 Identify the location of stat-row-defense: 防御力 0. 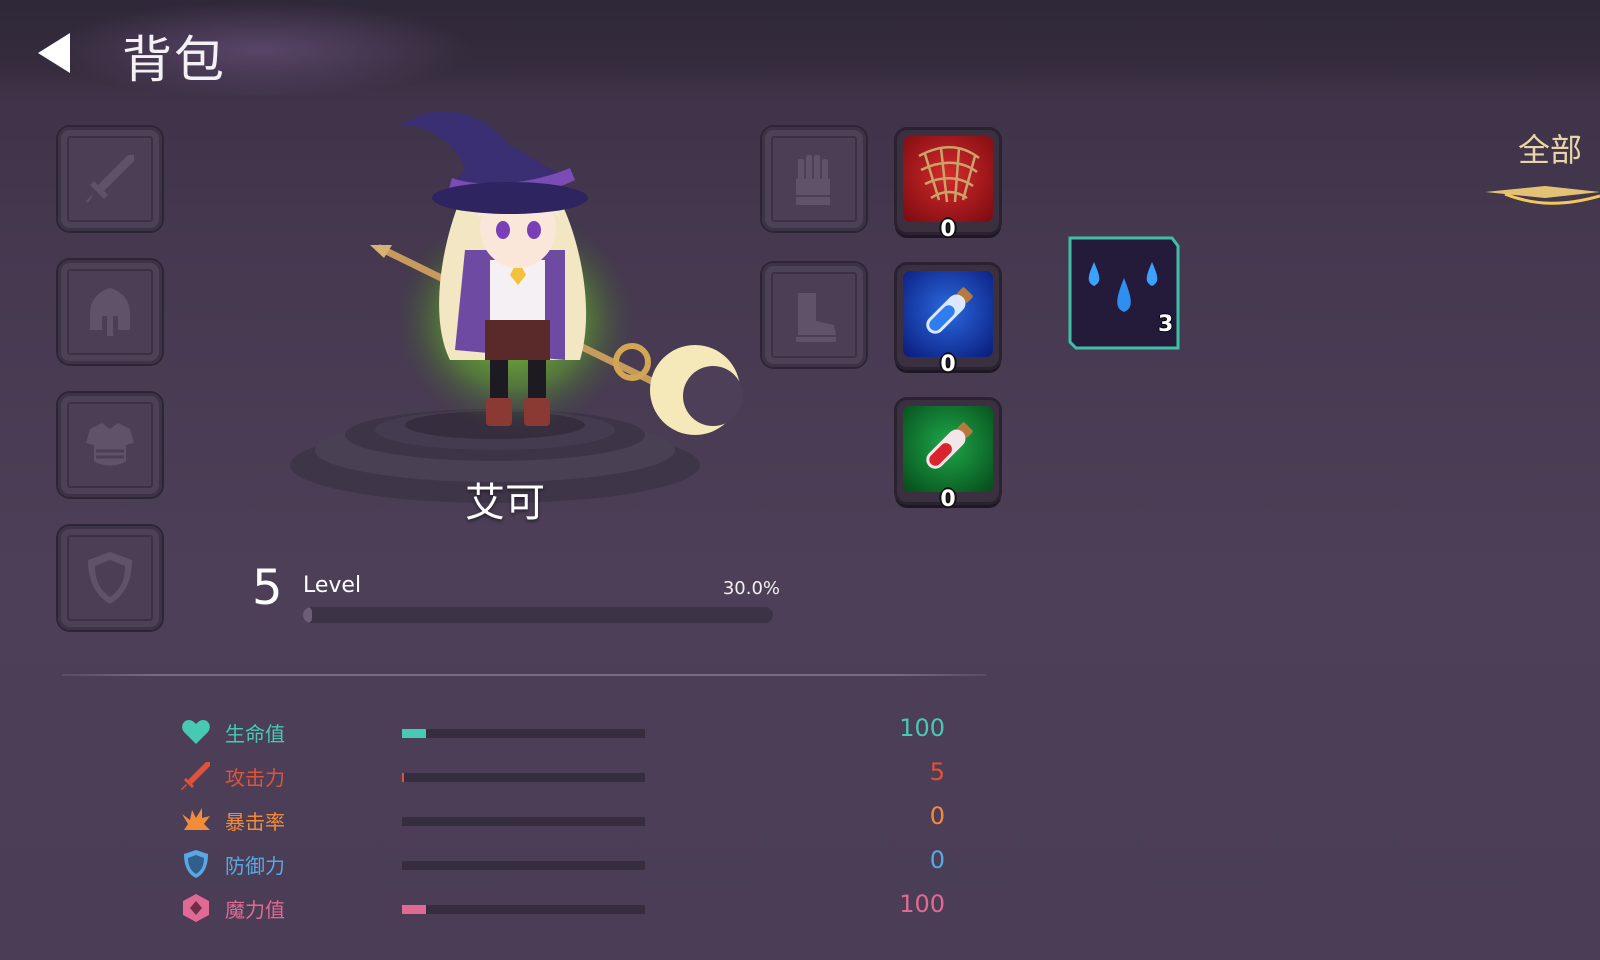
(562, 864).